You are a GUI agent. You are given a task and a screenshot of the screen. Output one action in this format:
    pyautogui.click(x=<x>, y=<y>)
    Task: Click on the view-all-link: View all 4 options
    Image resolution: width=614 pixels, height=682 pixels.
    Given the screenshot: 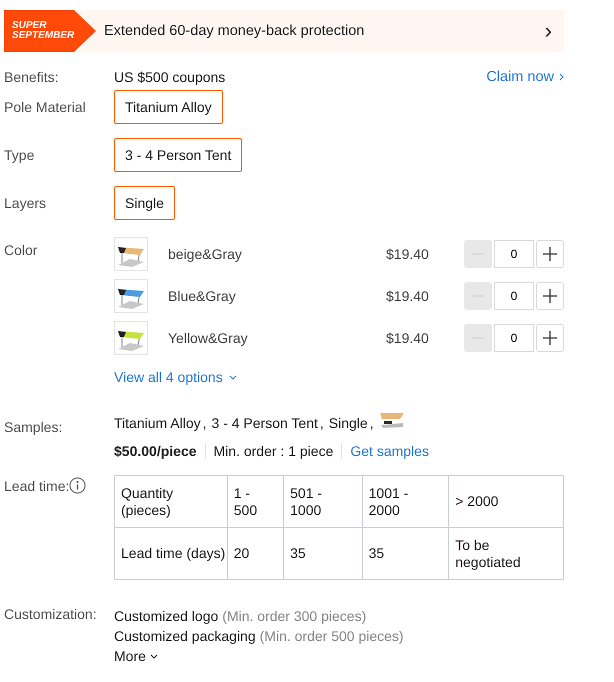 What is the action you would take?
    pyautogui.click(x=168, y=377)
    